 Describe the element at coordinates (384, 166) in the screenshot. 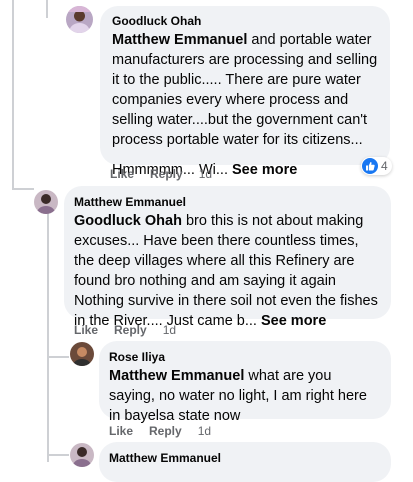

I see `reaction-count: 4` at that location.